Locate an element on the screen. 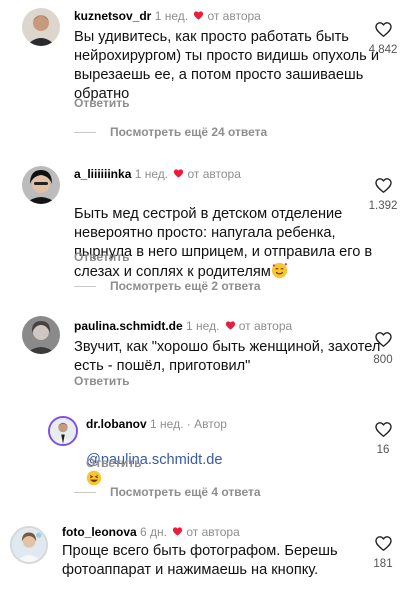  like-count: 4.842 is located at coordinates (383, 50).